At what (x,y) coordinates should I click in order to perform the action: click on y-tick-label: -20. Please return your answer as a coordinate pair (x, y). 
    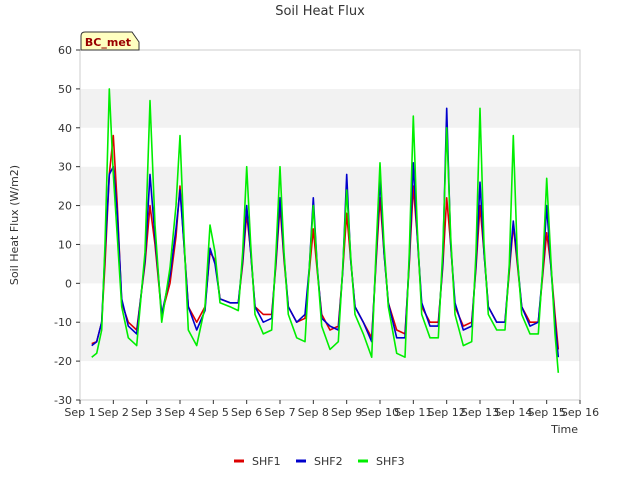
    Looking at the image, I should click on (63, 361).